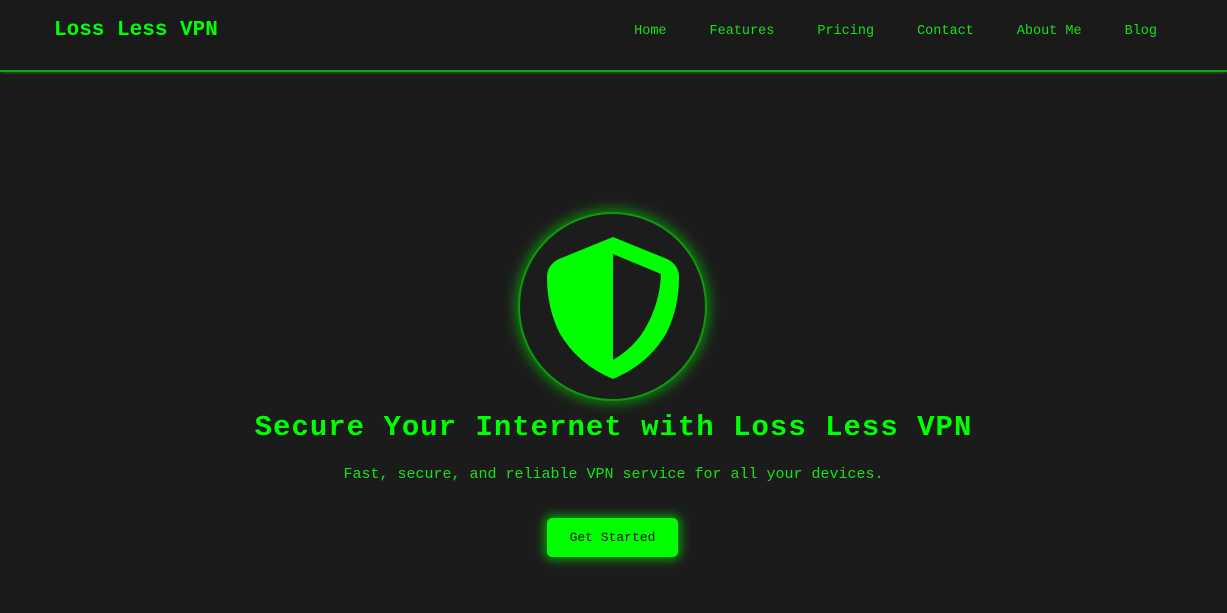 This screenshot has width=1227, height=613. What do you see at coordinates (136, 30) in the screenshot?
I see `brand-logo: Loss Less VPN` at bounding box center [136, 30].